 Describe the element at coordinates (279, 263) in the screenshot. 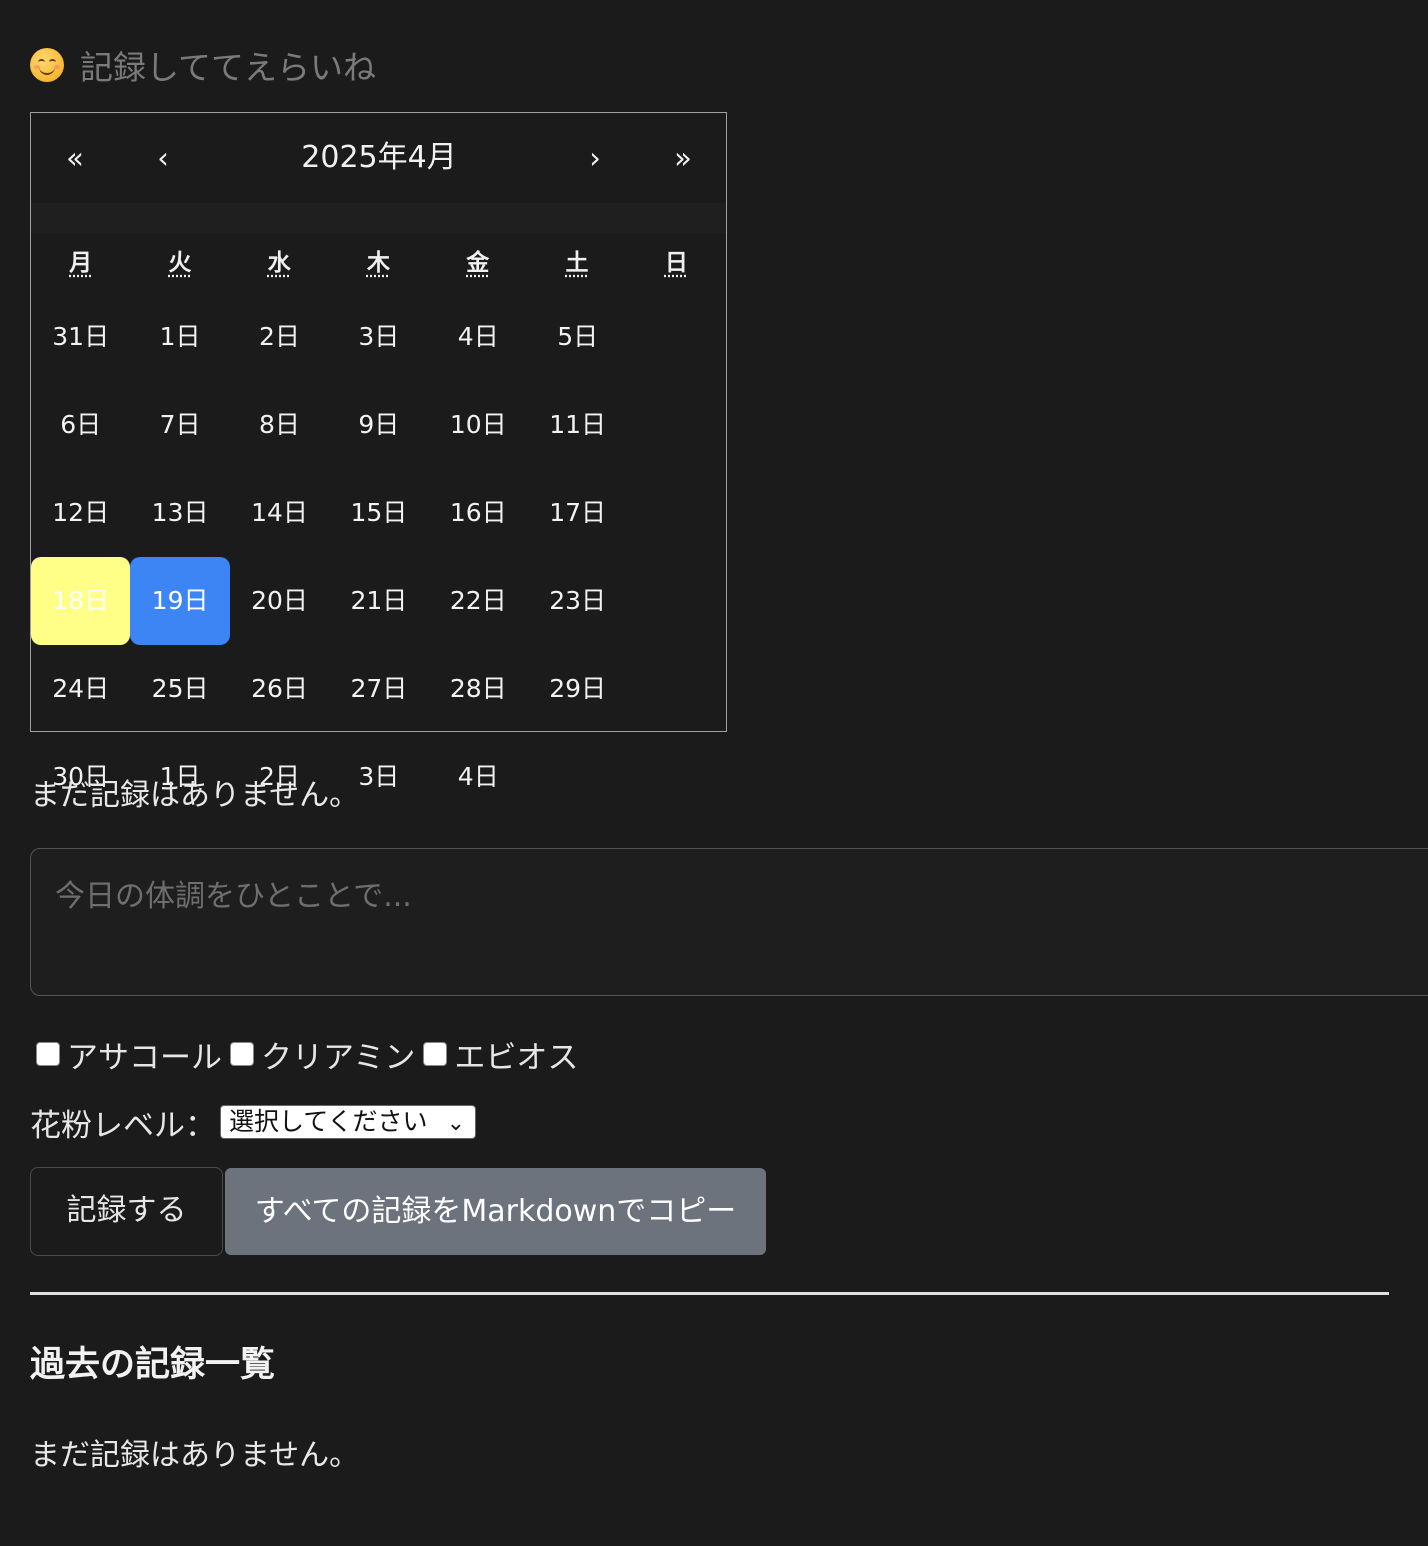

I see `weekday-wed: 水` at that location.